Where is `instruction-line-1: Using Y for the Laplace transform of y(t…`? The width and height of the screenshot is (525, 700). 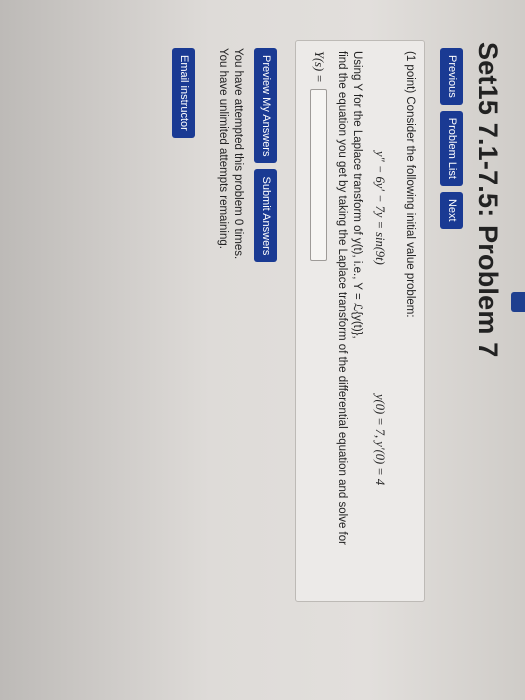 instruction-line-1: Using Y for the Laplace transform of y(t… is located at coordinates (357, 195).